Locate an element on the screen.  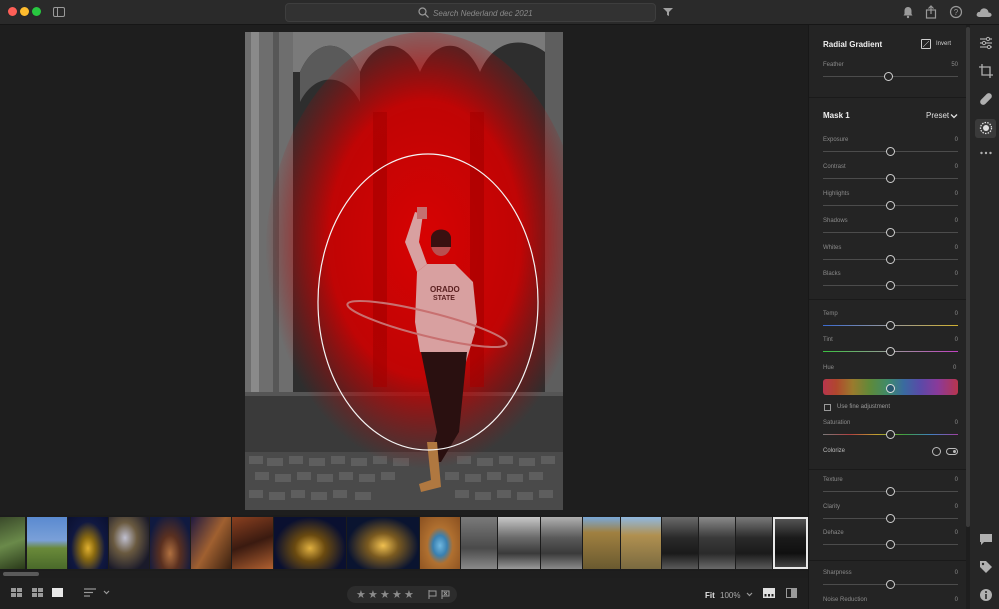
contrast-slider: Contrast 0 is located at coordinates (890, 174).